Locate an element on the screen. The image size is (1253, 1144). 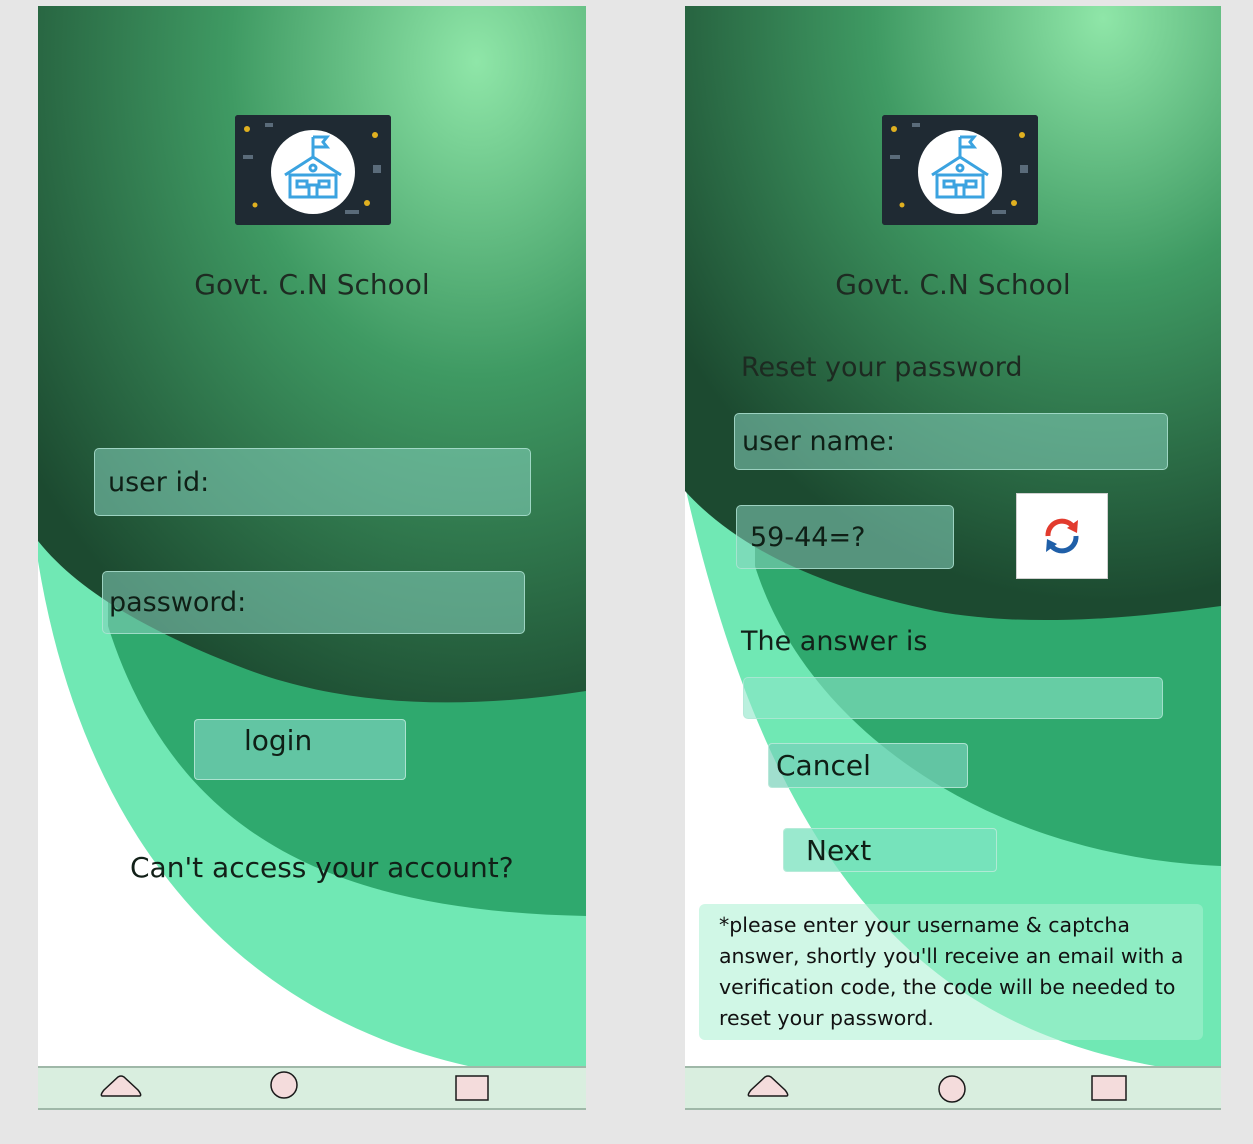
captcha-question-text: 59-44=? is located at coordinates (808, 537).